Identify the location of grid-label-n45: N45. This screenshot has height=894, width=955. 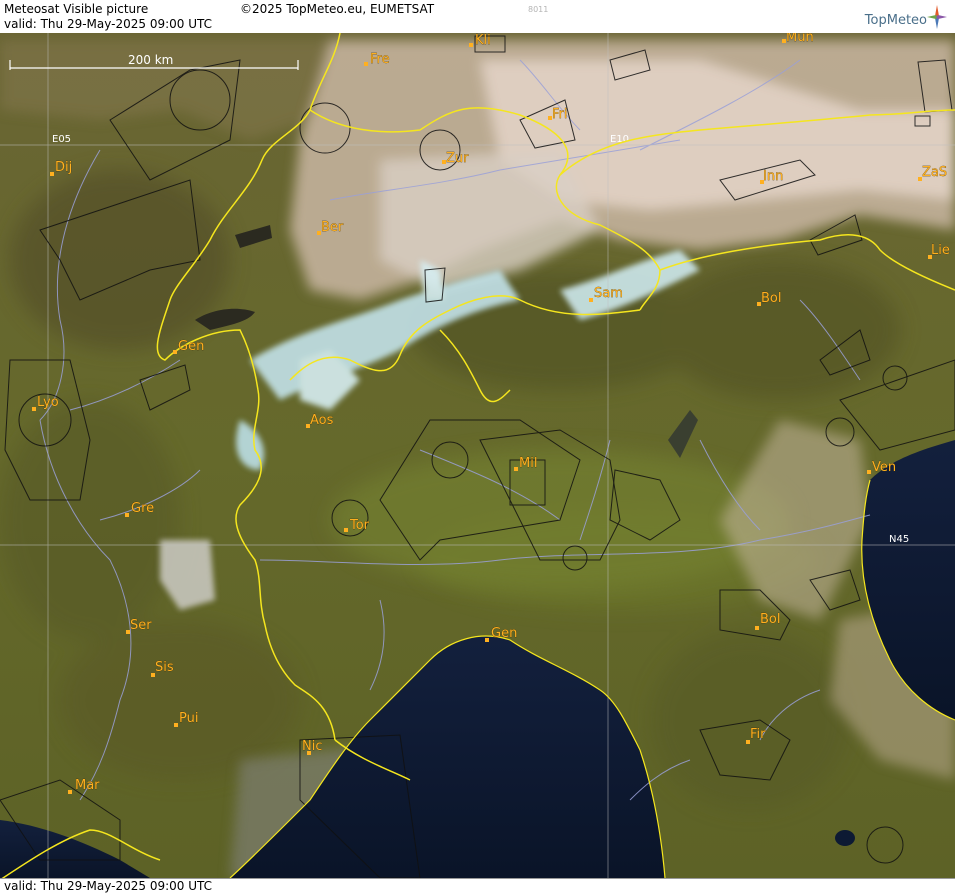
(899, 539).